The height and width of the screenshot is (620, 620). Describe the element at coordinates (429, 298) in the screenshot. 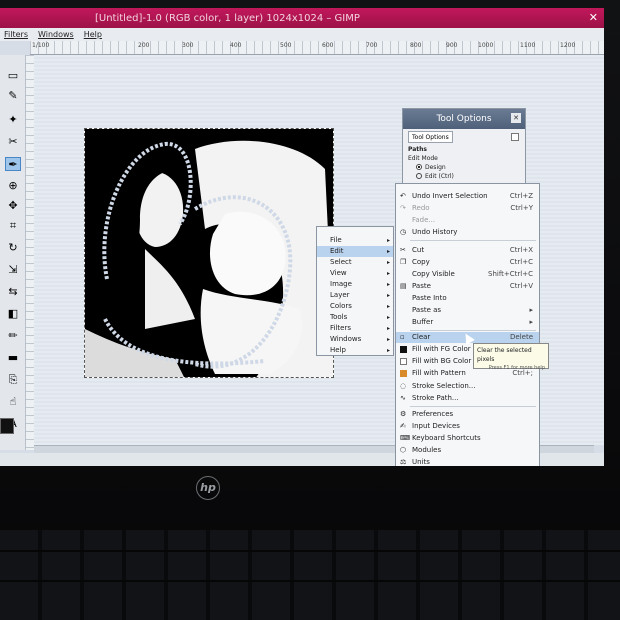

I see `menu-item-label: Paste Into` at that location.